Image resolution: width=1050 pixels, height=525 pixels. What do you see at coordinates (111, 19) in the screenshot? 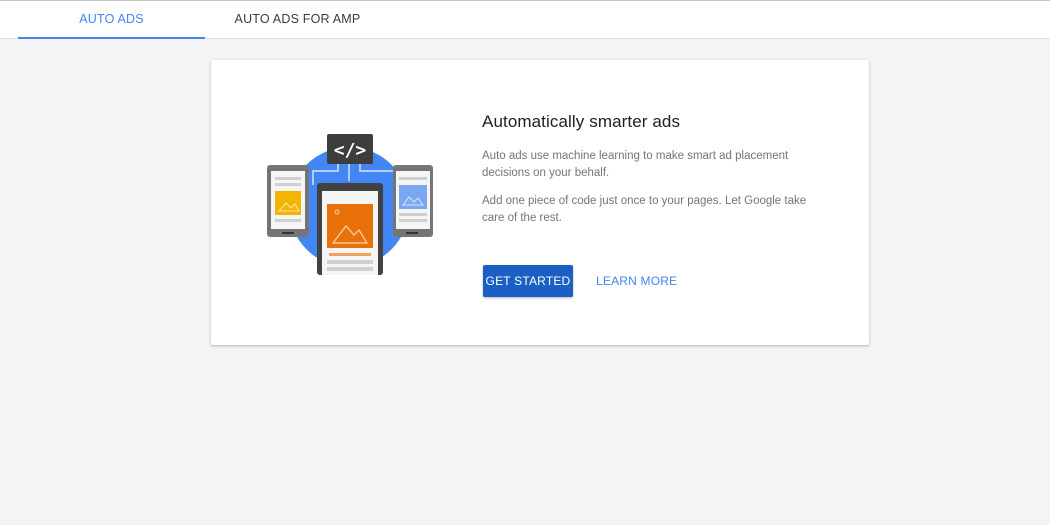
I see `tab-auto-ads: AUTO ADS` at bounding box center [111, 19].